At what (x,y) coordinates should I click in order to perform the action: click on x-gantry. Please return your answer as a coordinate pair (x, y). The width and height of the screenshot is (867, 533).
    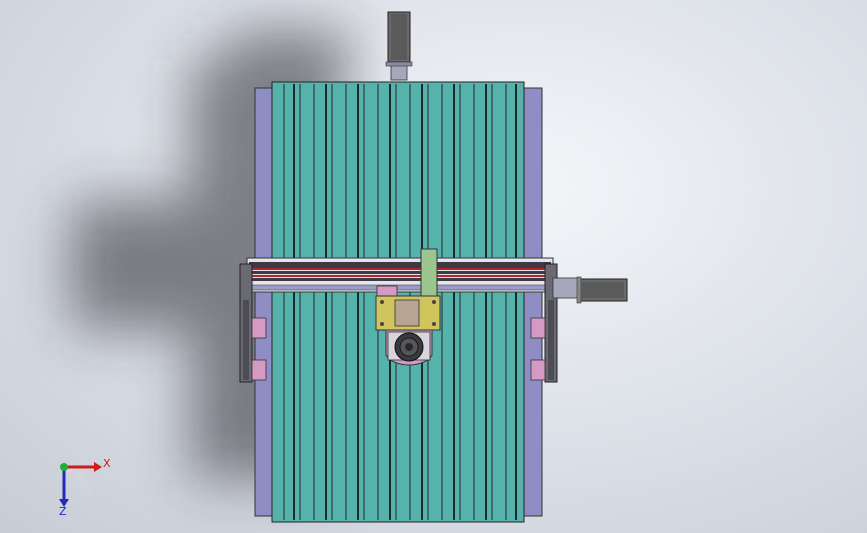
    Looking at the image, I should click on (400, 275).